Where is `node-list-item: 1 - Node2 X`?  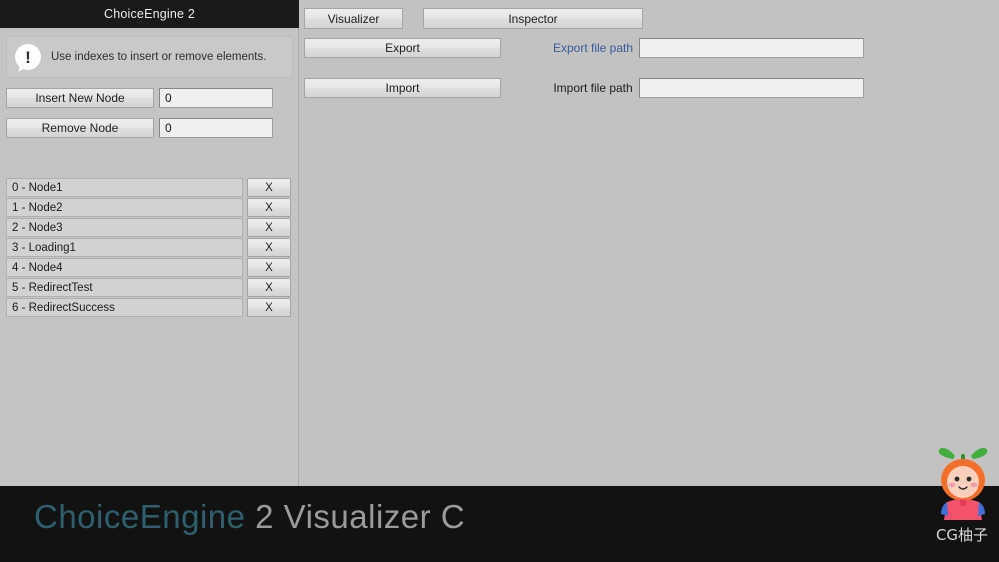
node-list-item: 1 - Node2 X is located at coordinates (149, 207).